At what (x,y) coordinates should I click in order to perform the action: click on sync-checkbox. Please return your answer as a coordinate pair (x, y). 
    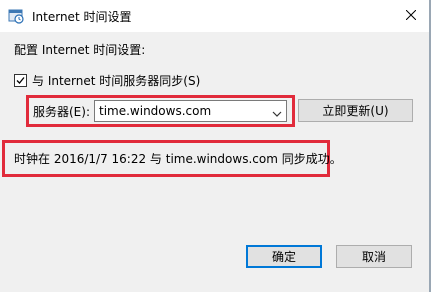
    Looking at the image, I should click on (20, 80).